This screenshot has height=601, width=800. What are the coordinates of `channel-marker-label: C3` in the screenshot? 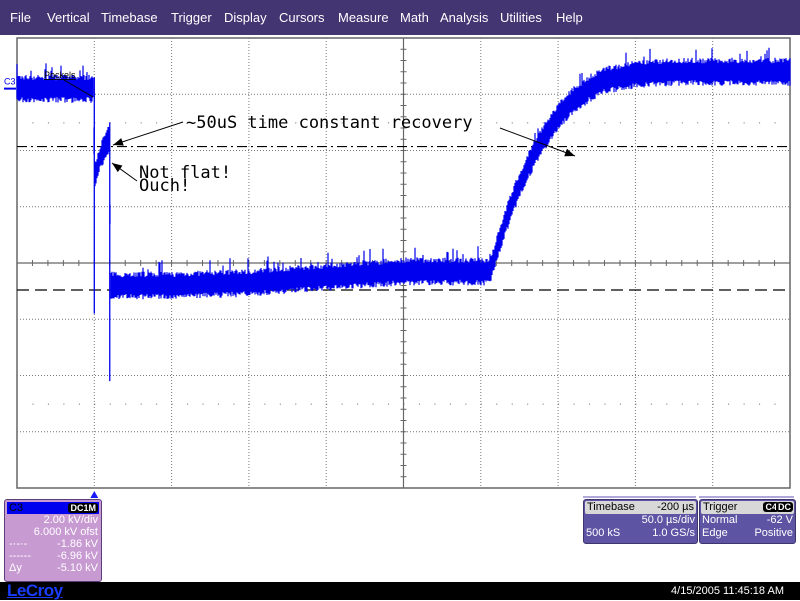 It's located at (10, 82).